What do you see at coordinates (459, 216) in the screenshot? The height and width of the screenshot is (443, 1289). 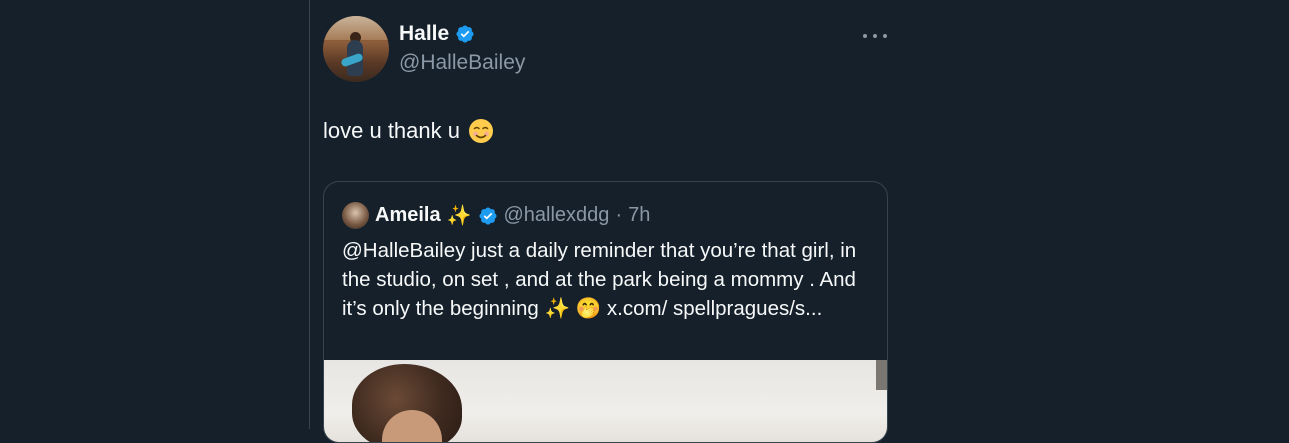 I see `sparkles-emoji-icon: ✨` at bounding box center [459, 216].